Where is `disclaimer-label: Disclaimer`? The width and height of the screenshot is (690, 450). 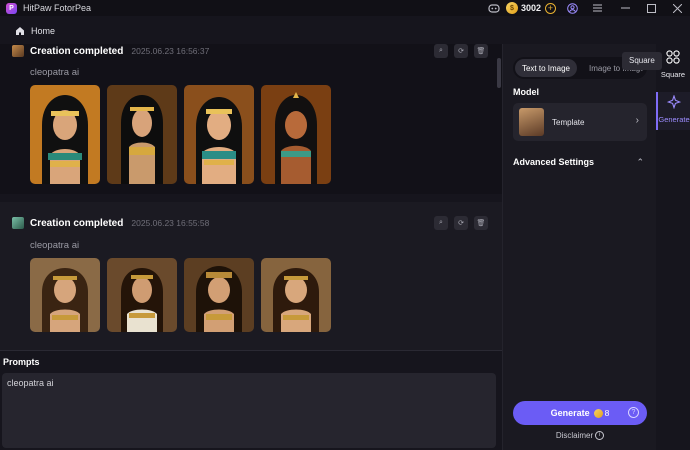 disclaimer-label: Disclaimer is located at coordinates (574, 435).